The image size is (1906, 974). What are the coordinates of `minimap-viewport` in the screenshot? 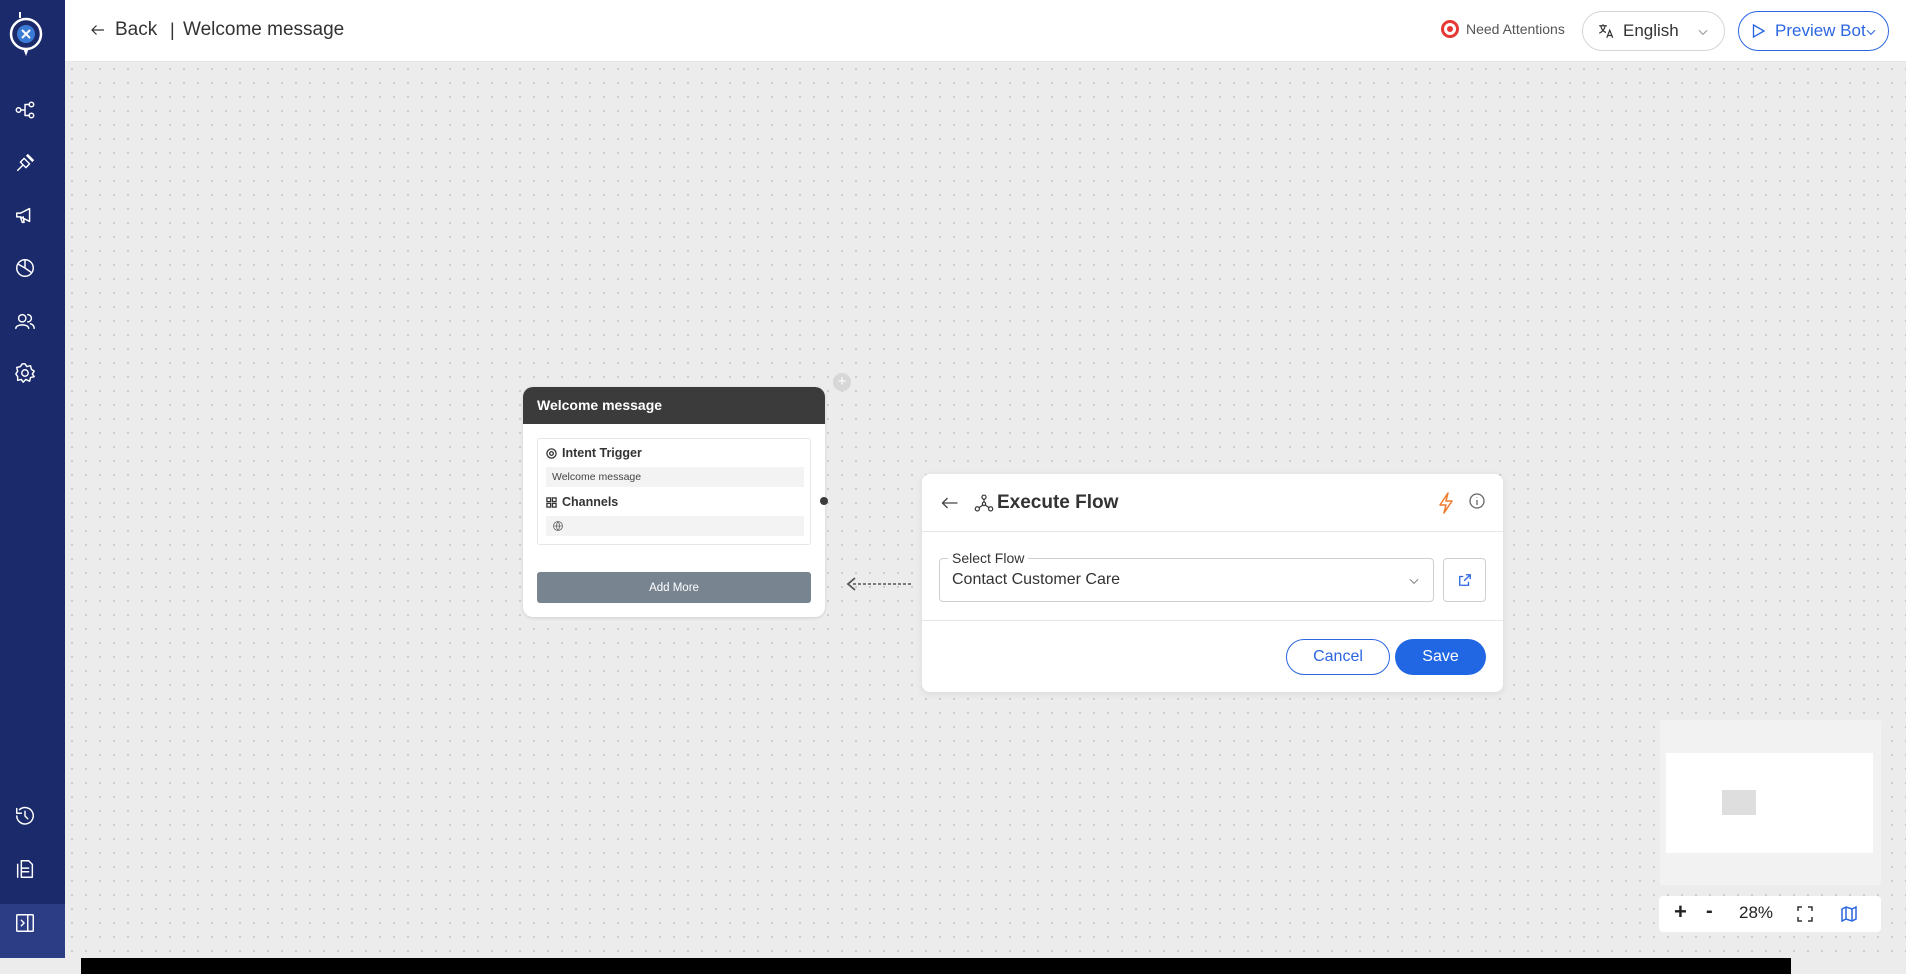 It's located at (1769, 803).